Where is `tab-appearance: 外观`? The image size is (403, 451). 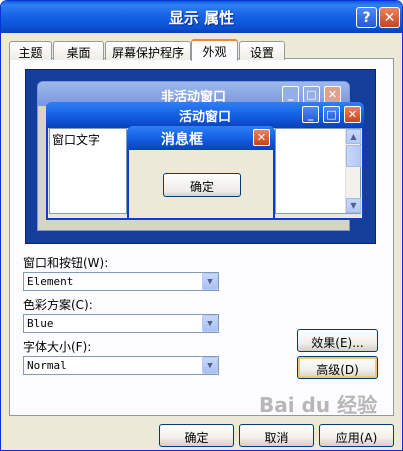
tab-appearance: 外观 is located at coordinates (214, 50).